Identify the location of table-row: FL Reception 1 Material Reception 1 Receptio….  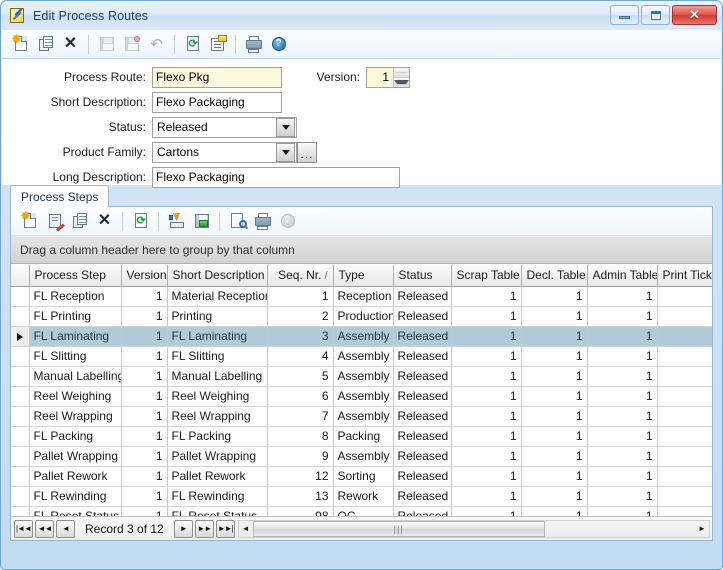
(361, 296).